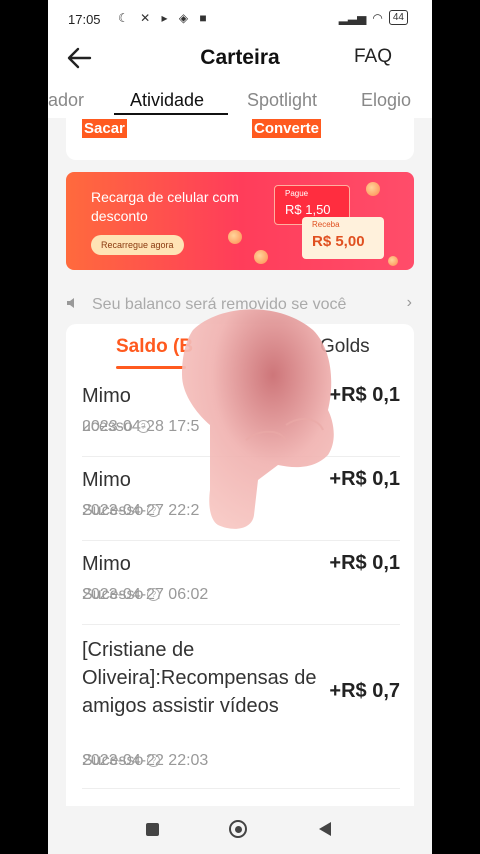  Describe the element at coordinates (104, 128) in the screenshot. I see `sacar-button: Sacar` at that location.